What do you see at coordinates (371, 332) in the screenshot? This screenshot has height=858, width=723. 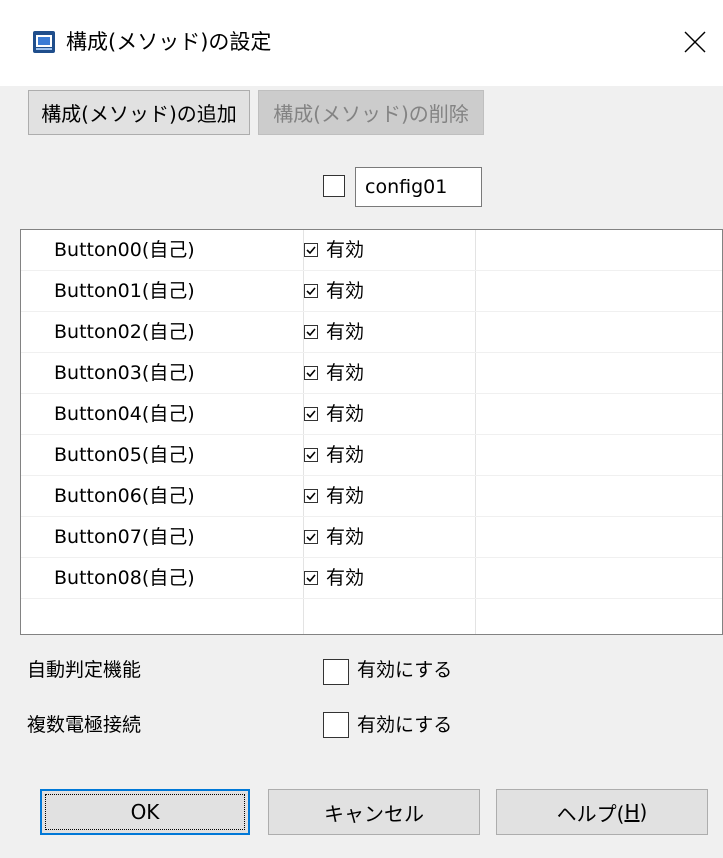 I see `table-row: Button02(自己) 有効` at bounding box center [371, 332].